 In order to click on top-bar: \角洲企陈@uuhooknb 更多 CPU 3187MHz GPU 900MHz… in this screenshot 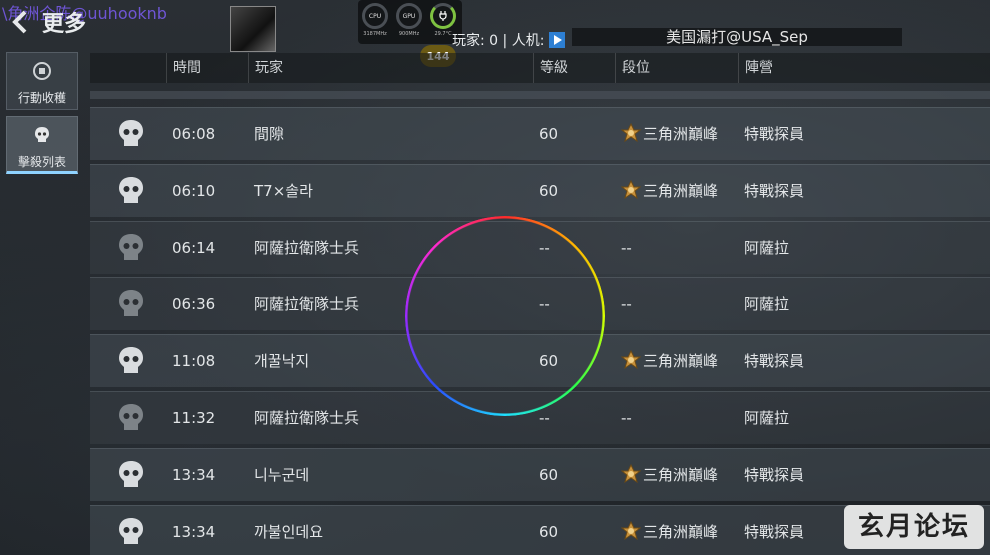, I will do `click(495, 33)`.